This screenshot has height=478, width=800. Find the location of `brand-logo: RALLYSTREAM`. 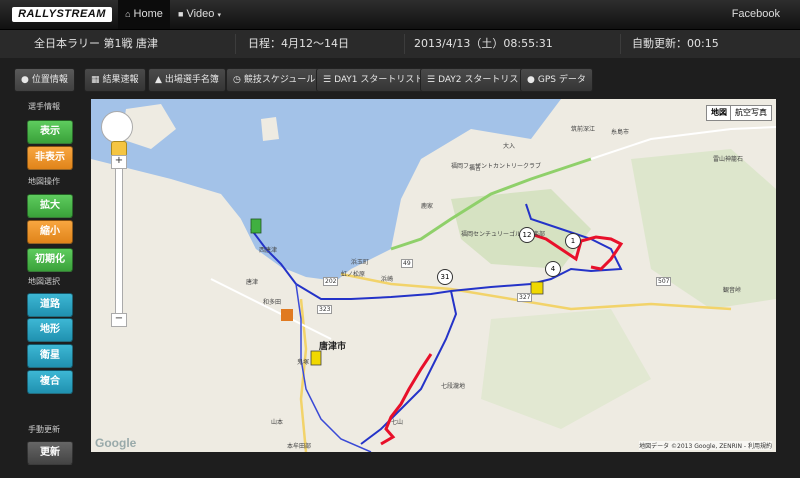

brand-logo: RALLYSTREAM is located at coordinates (62, 14).